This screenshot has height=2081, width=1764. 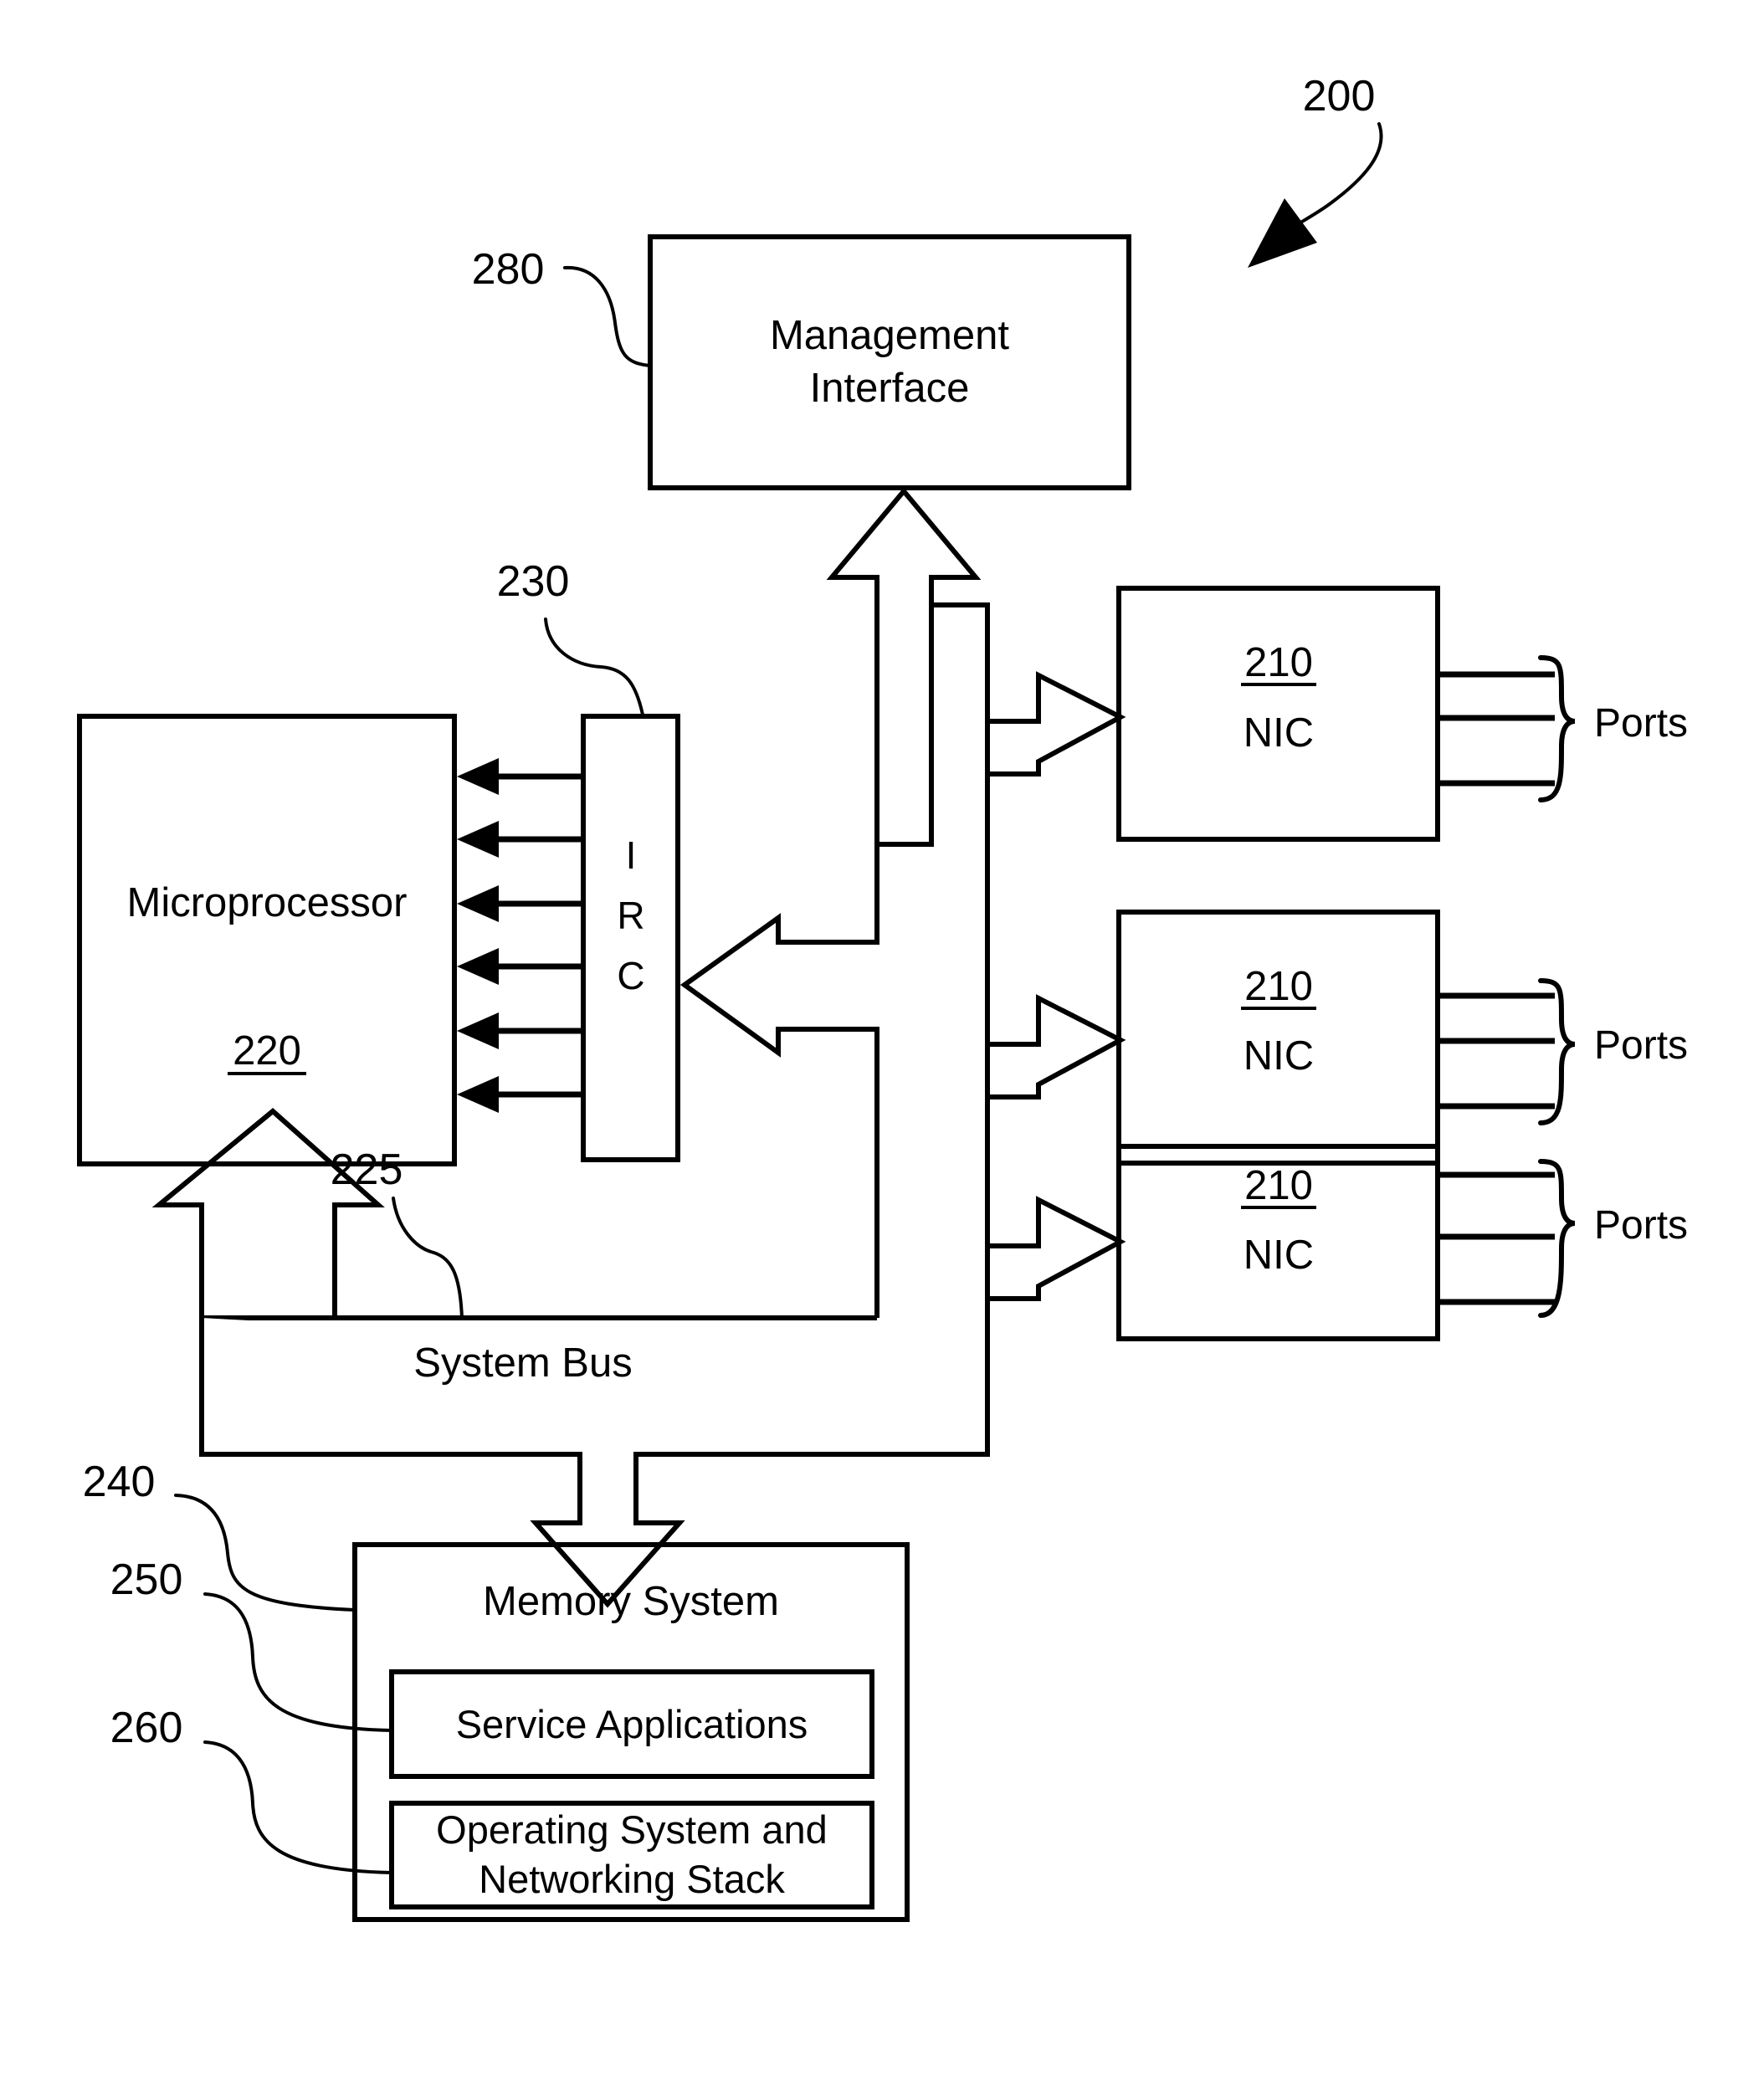 What do you see at coordinates (1278, 1186) in the screenshot?
I see `nic-3-ref: 210` at bounding box center [1278, 1186].